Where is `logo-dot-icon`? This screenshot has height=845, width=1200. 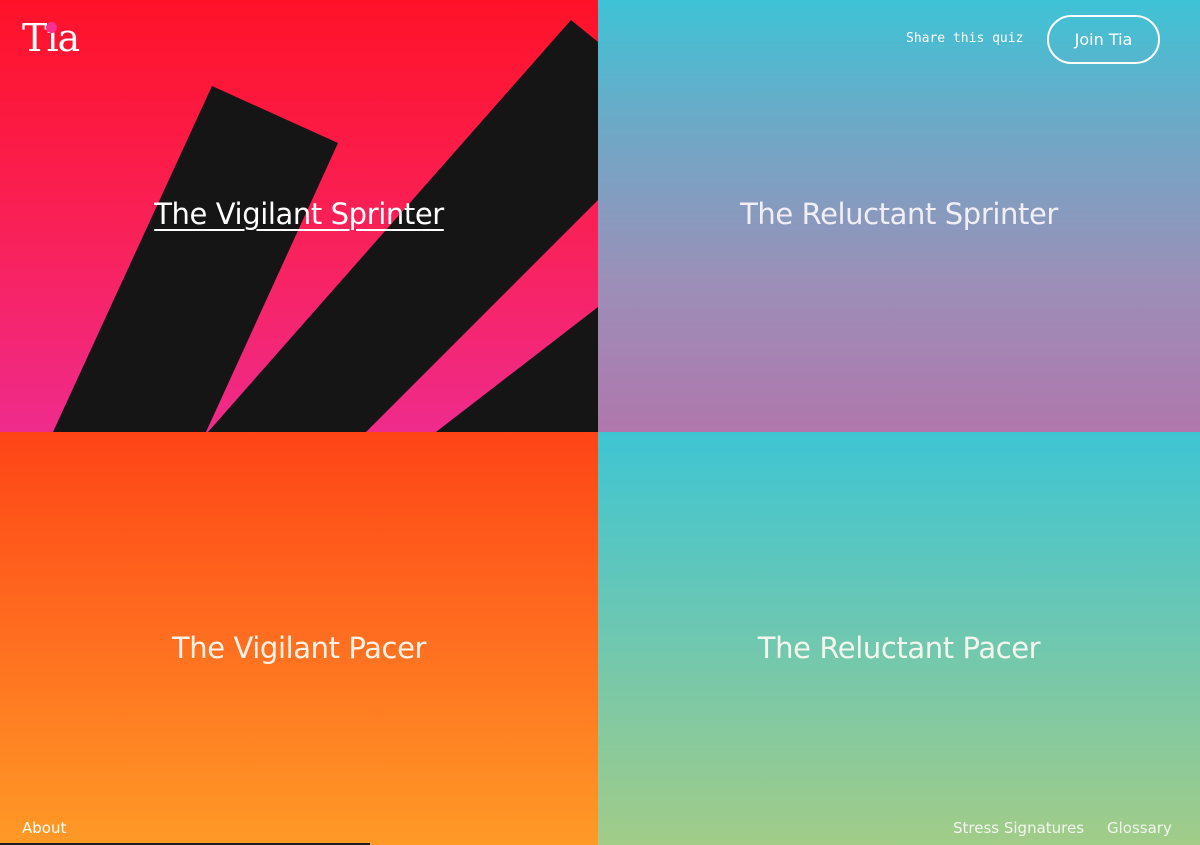 logo-dot-icon is located at coordinates (51, 27).